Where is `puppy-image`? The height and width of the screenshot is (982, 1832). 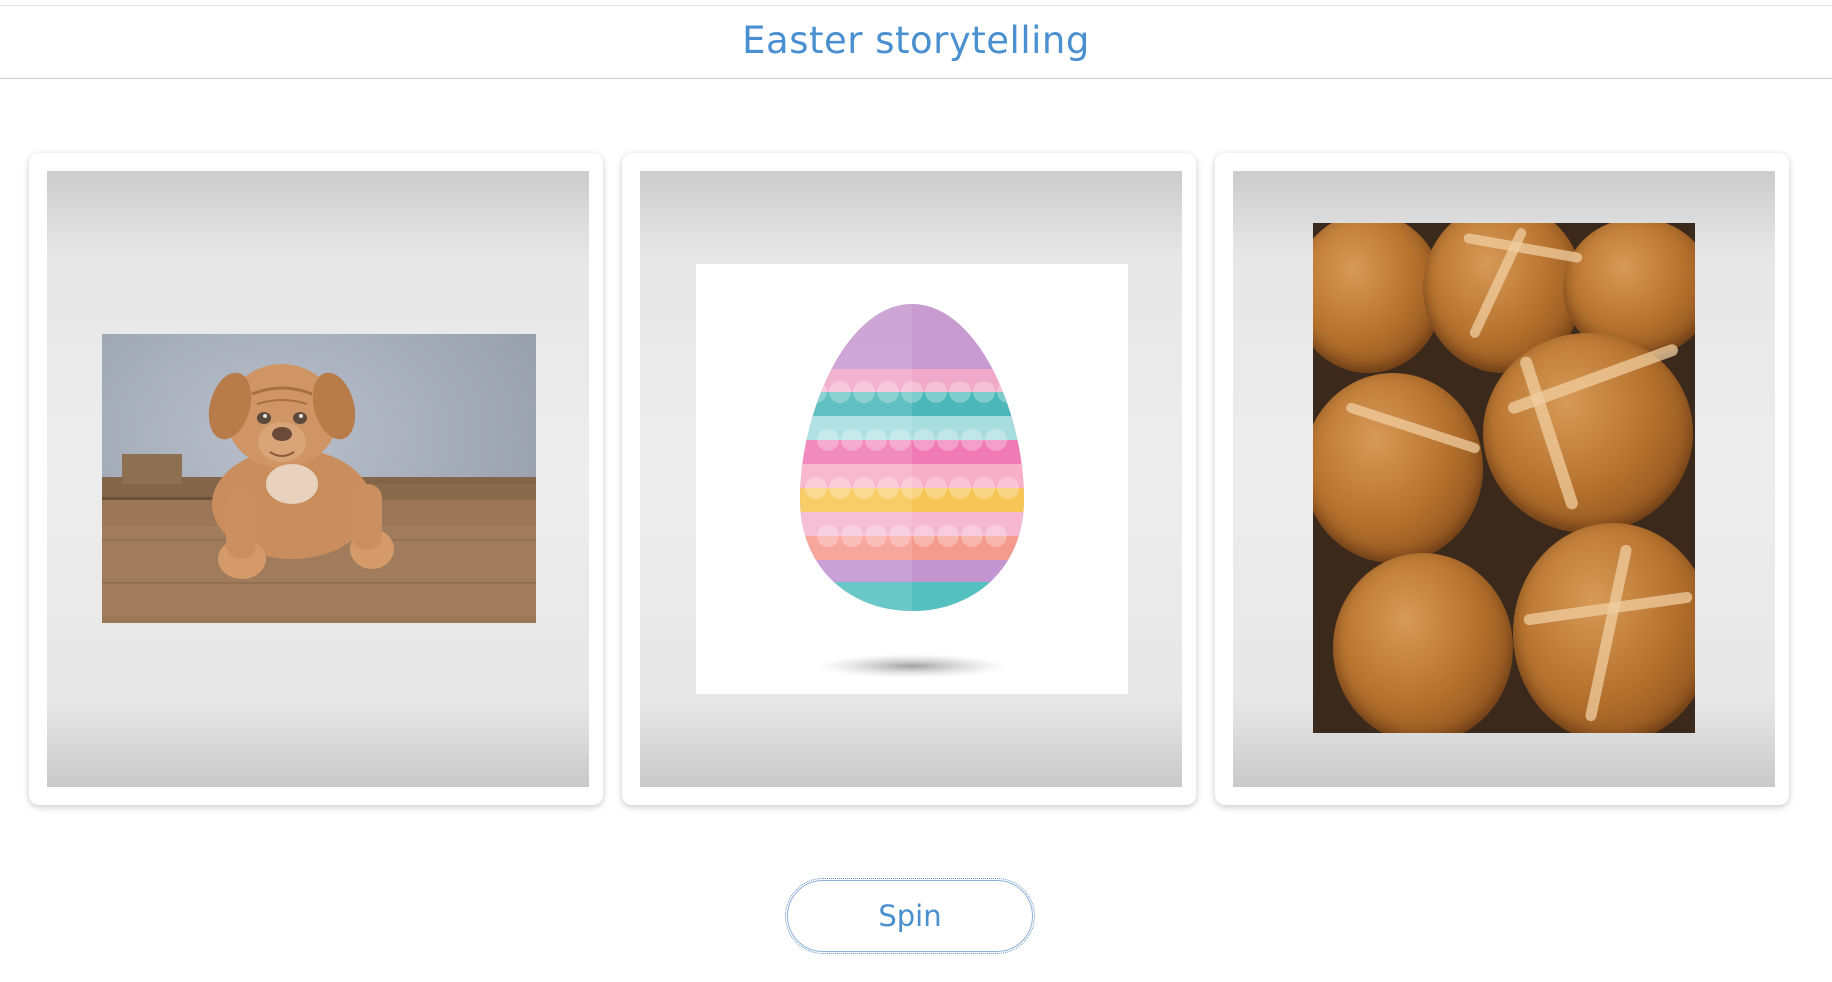
puppy-image is located at coordinates (319, 478).